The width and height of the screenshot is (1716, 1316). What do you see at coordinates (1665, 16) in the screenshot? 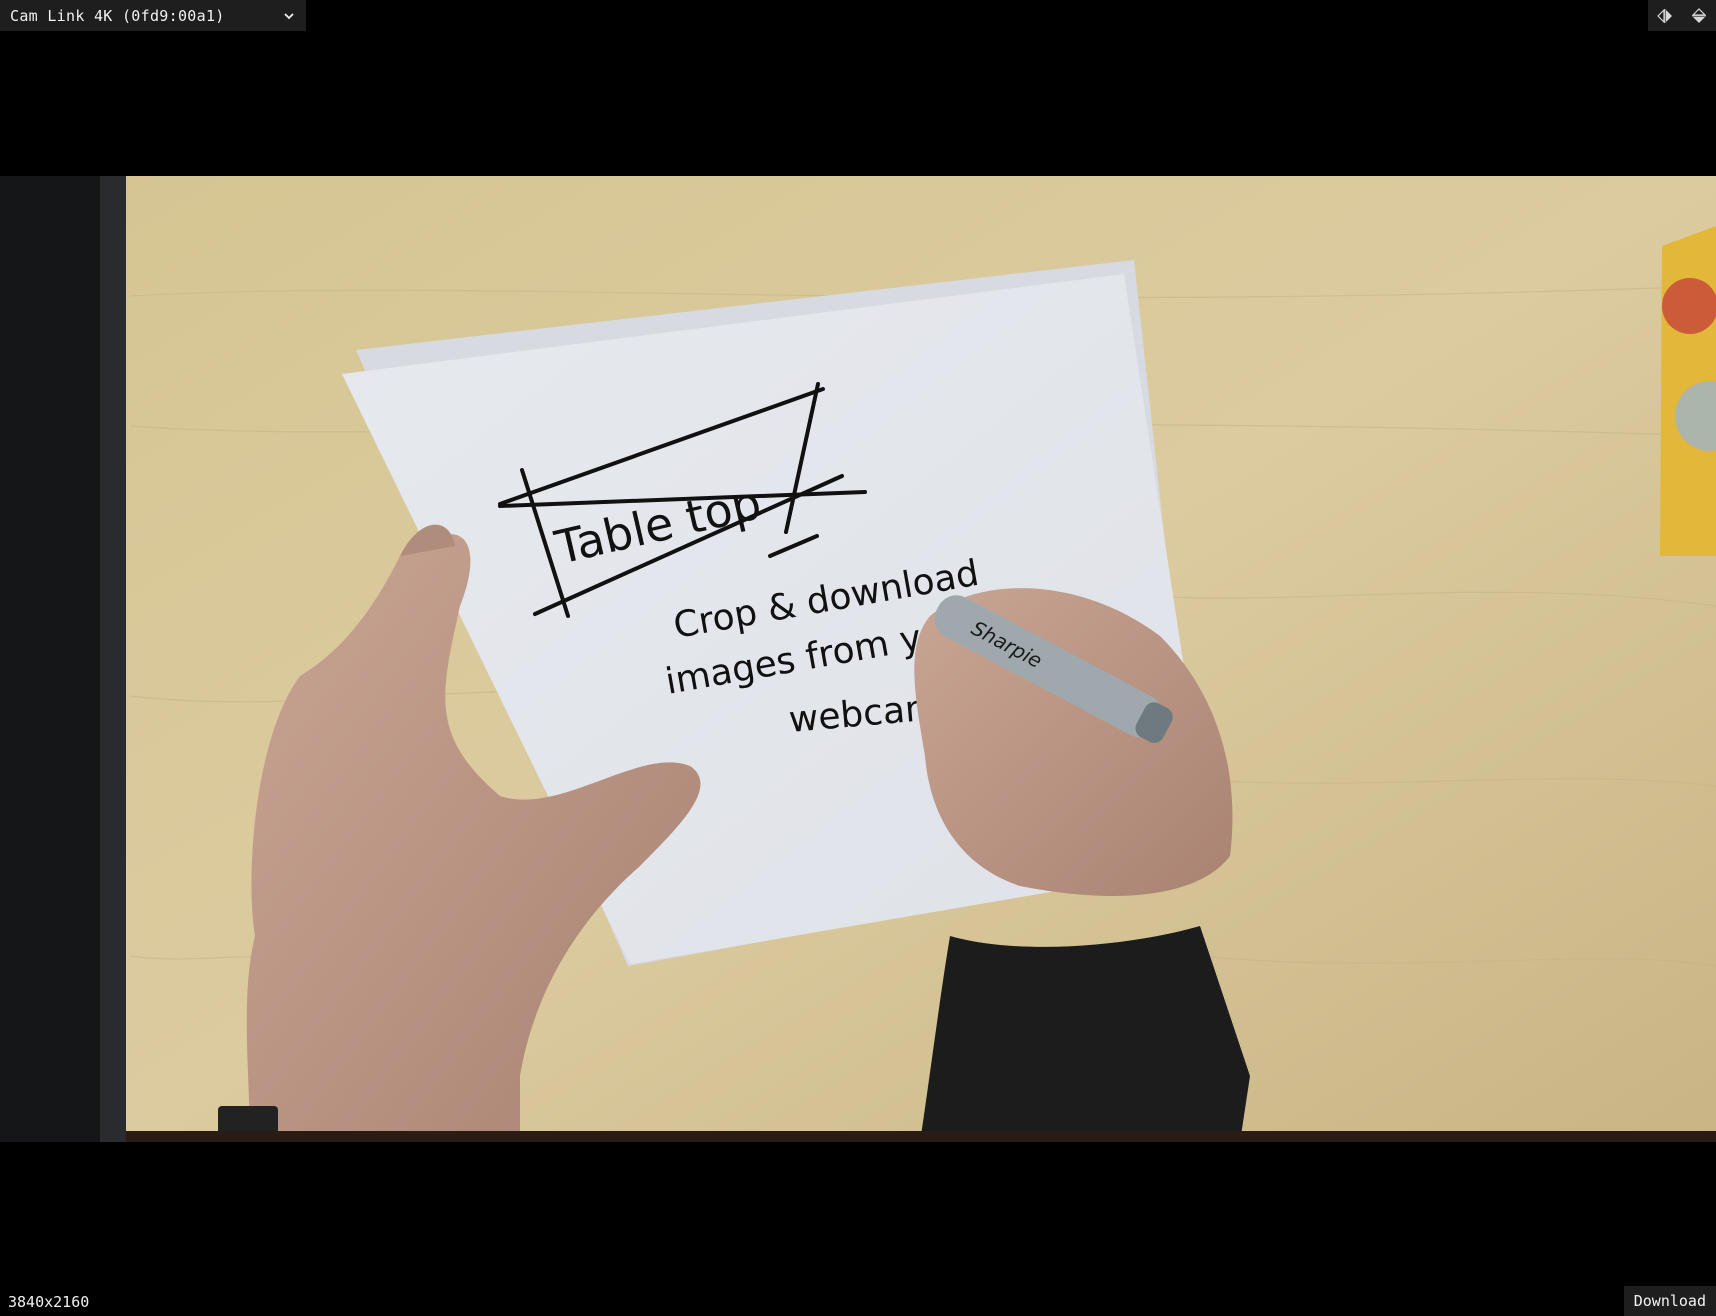
I see `flip-horizontal-icon` at bounding box center [1665, 16].